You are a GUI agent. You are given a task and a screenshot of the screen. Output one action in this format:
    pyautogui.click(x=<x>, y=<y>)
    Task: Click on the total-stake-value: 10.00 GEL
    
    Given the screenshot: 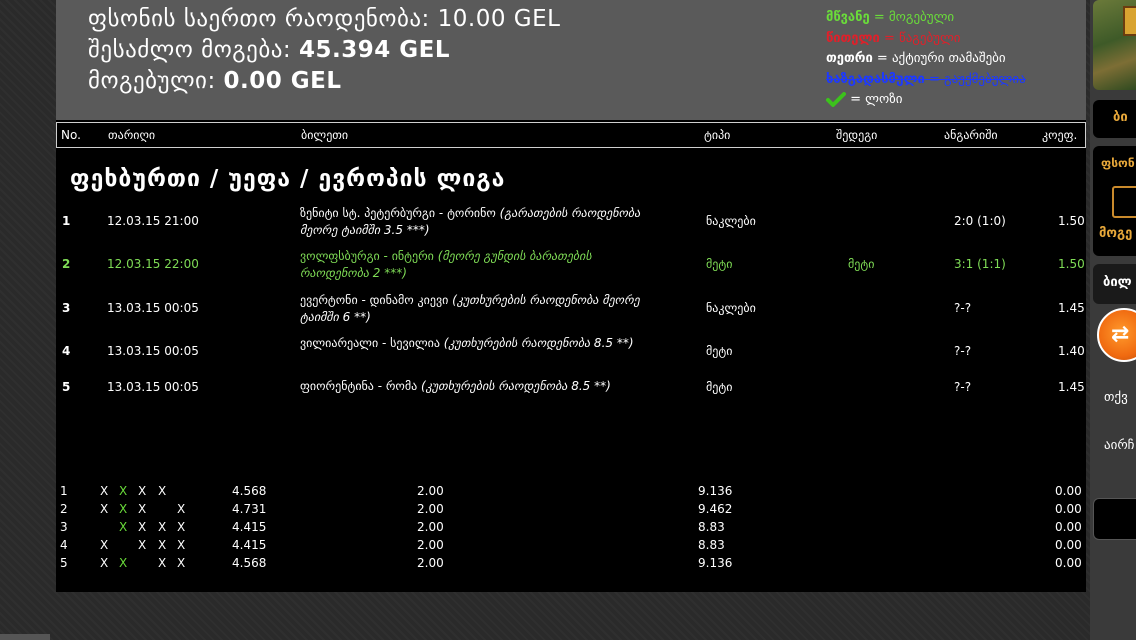 What is the action you would take?
    pyautogui.click(x=499, y=19)
    